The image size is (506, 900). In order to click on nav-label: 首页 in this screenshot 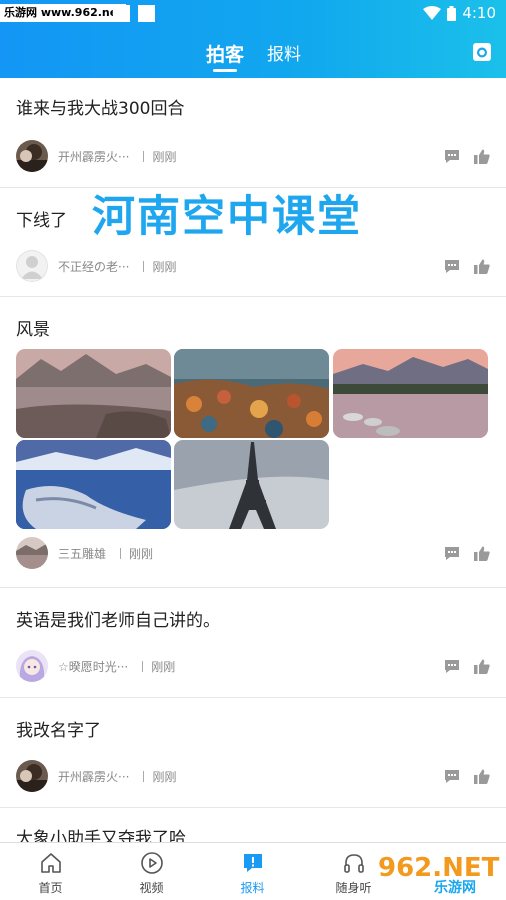, I will do `click(50, 888)`.